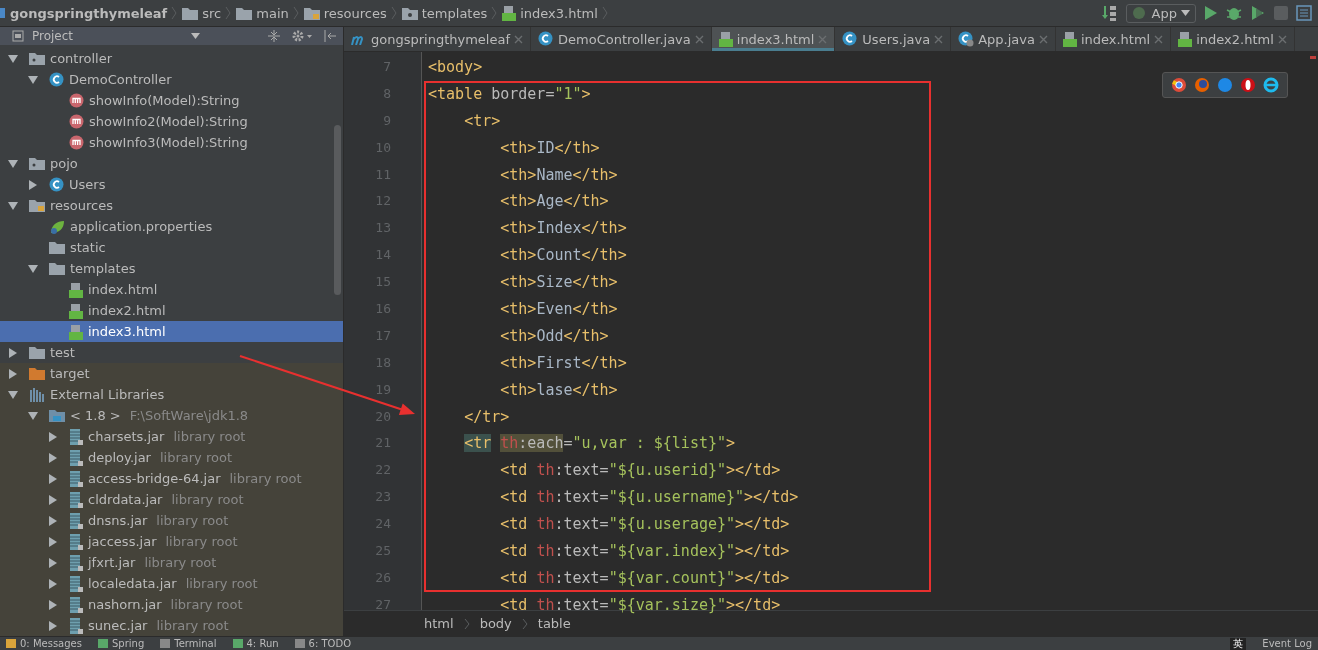  What do you see at coordinates (1234, 13) in the screenshot?
I see `debug-icon` at bounding box center [1234, 13].